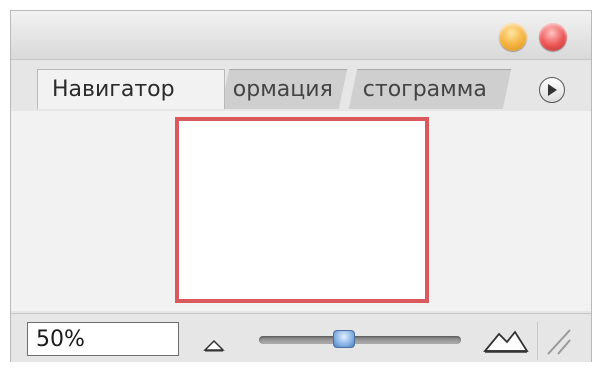  I want to click on resize-grip-icon, so click(557, 341).